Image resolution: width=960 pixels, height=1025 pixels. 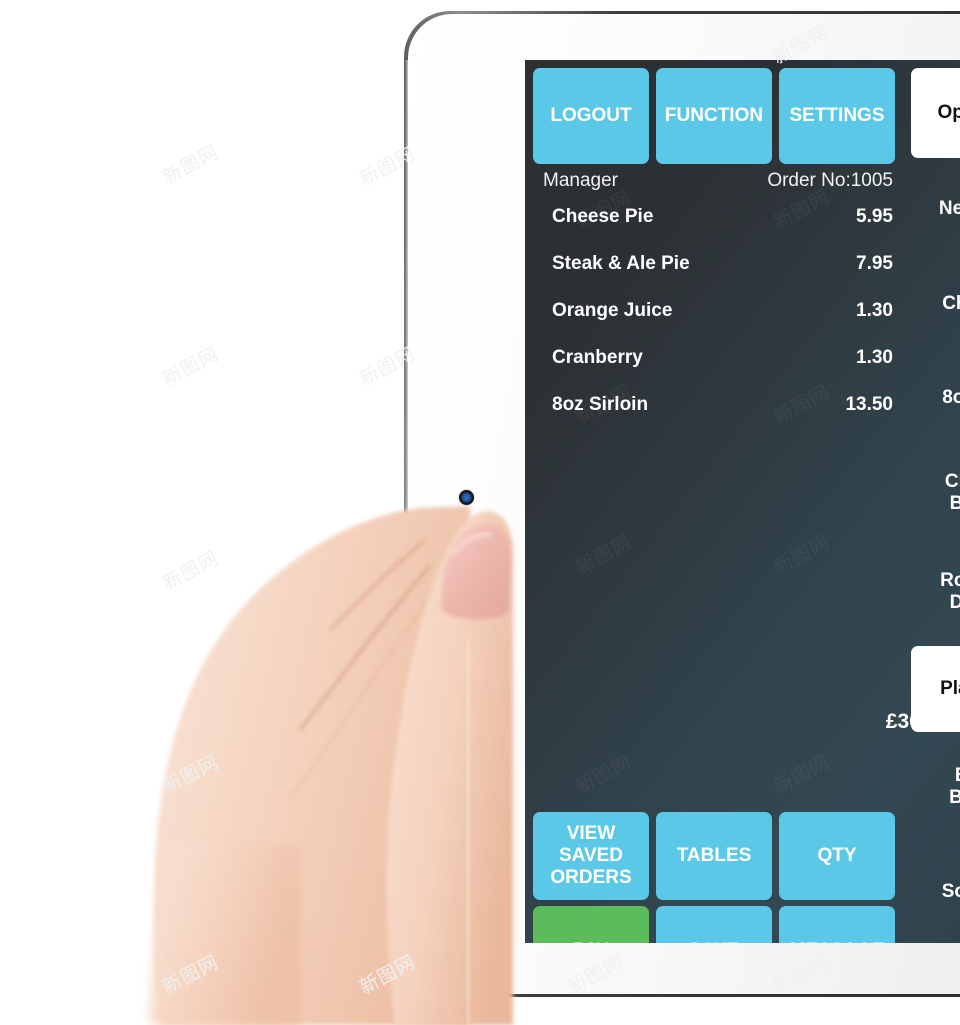 I want to click on operator-name: Manager, so click(x=580, y=180).